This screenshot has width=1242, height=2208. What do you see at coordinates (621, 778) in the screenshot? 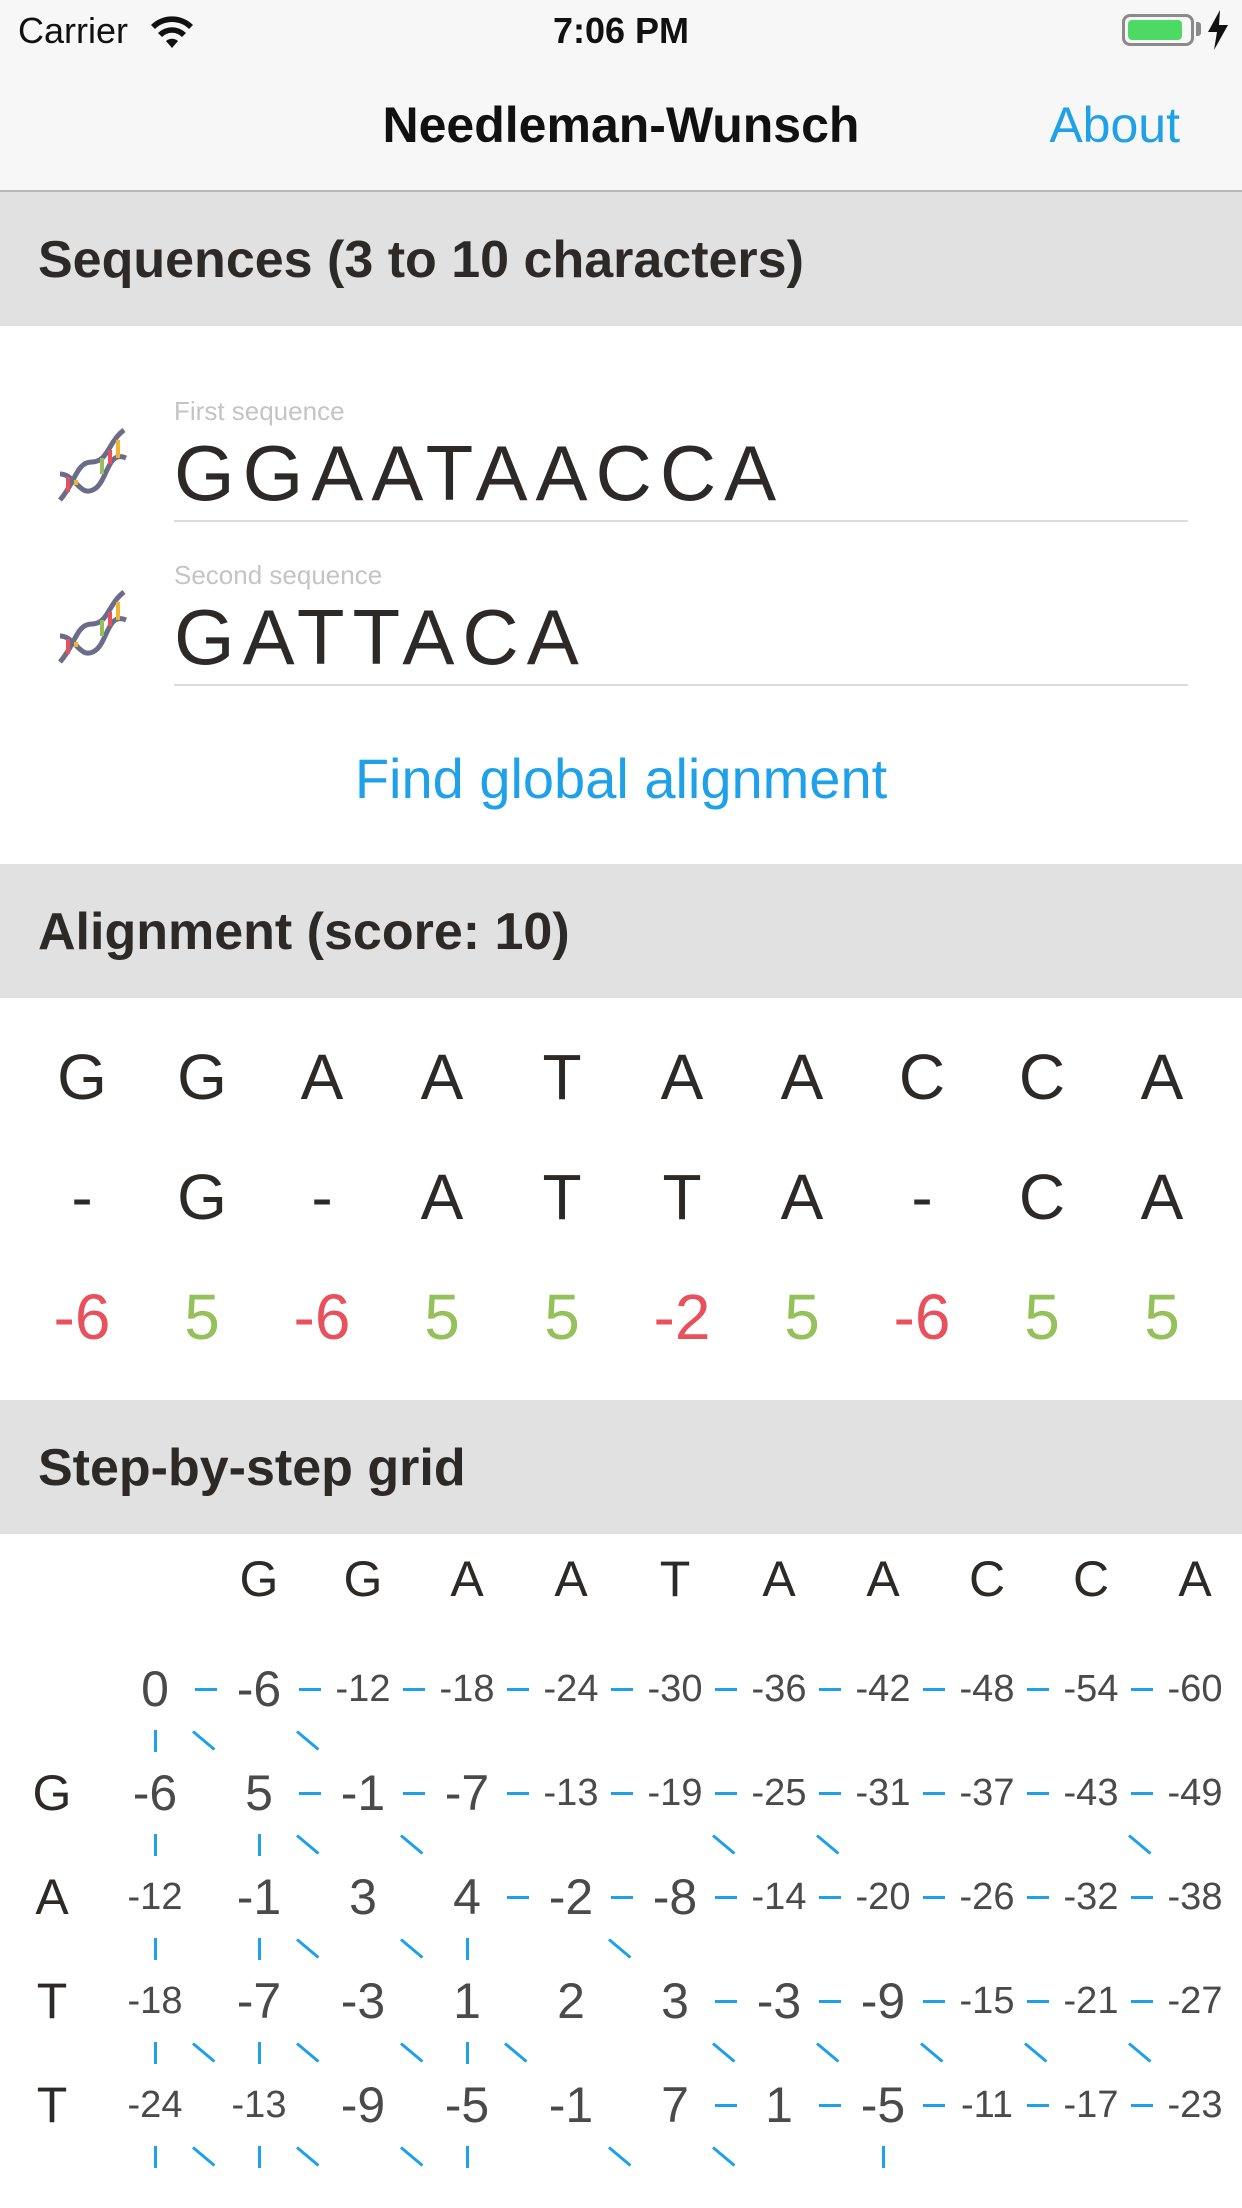
I see `find-global-alignment-button: Find global alignment` at bounding box center [621, 778].